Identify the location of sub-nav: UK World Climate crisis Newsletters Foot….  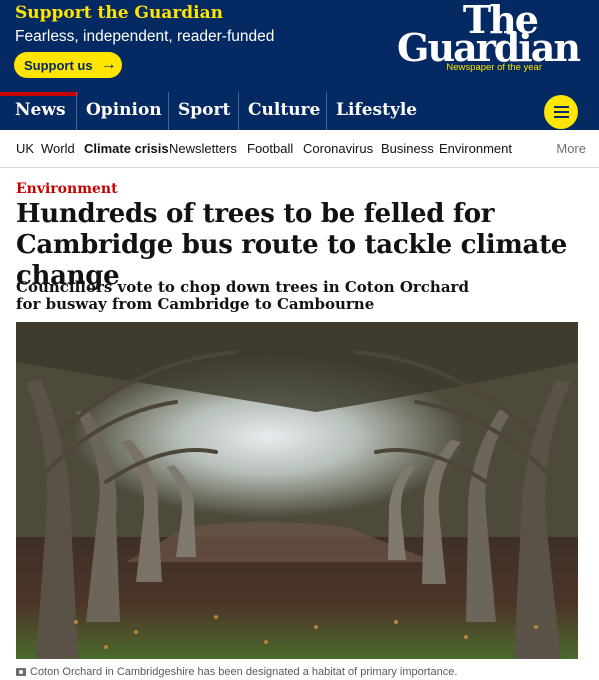
(299, 149).